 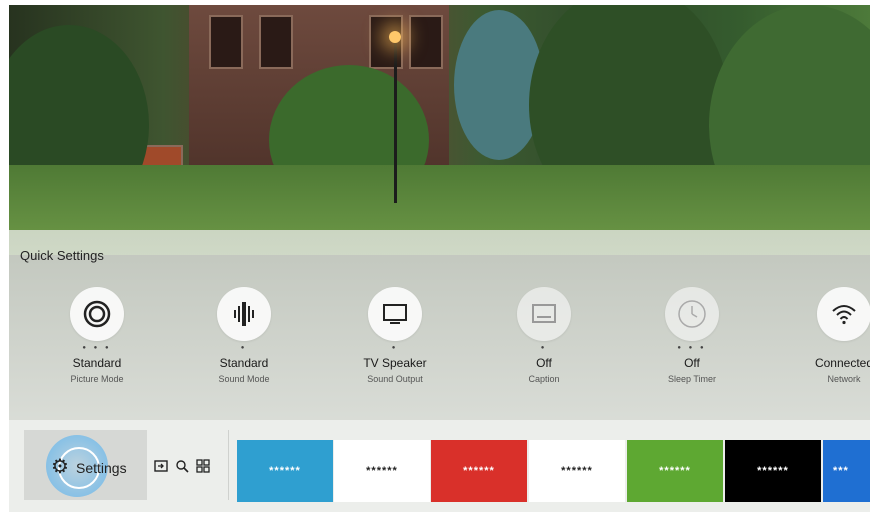 I want to click on quick-settings-title: Quick Settings, so click(x=62, y=255).